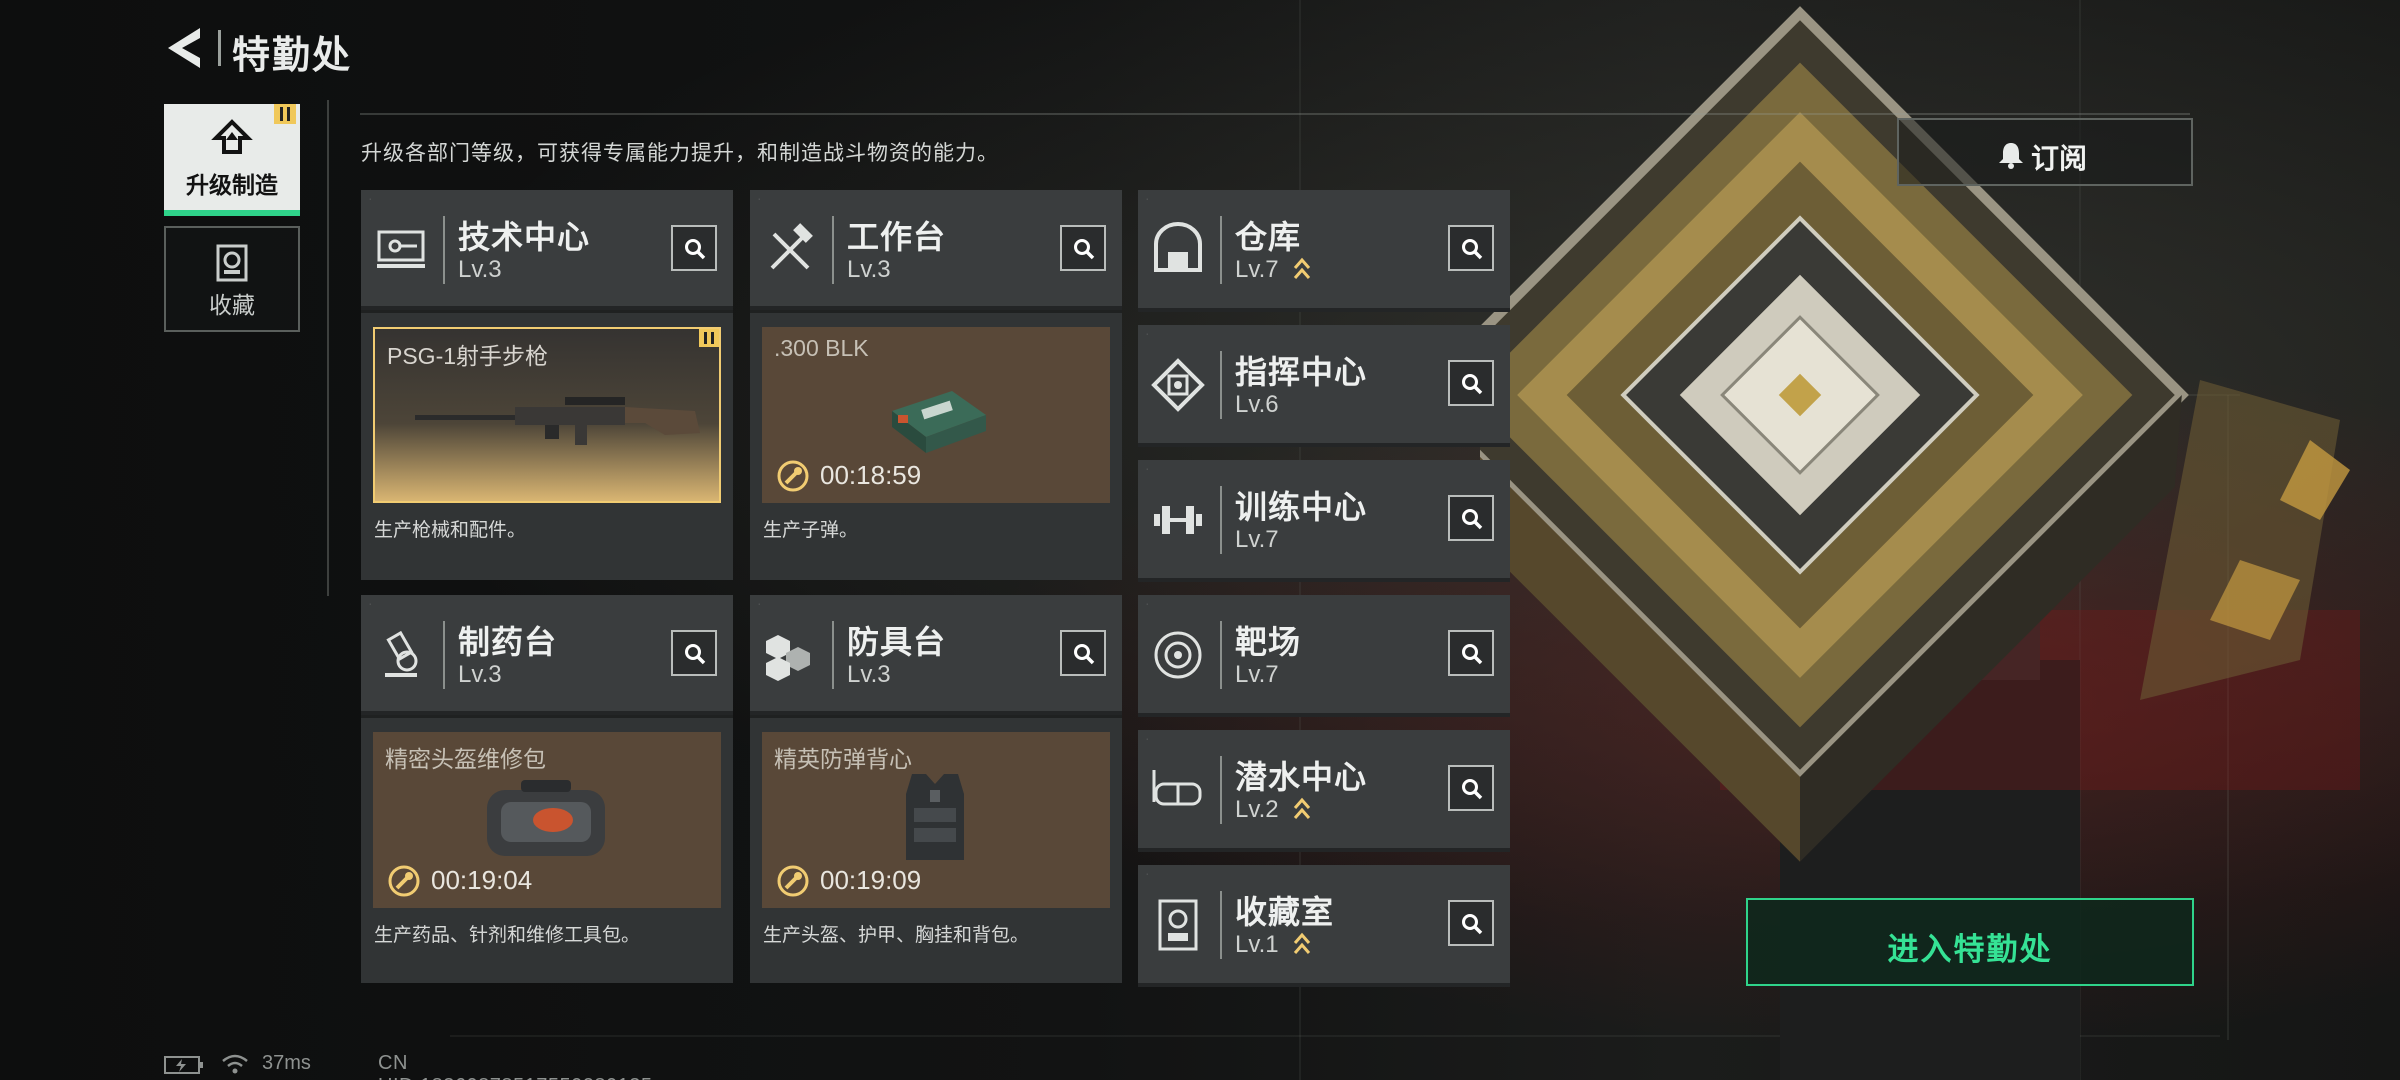 The height and width of the screenshot is (1080, 2400). Describe the element at coordinates (1301, 372) in the screenshot. I see `facility-name: 指挥中心` at that location.